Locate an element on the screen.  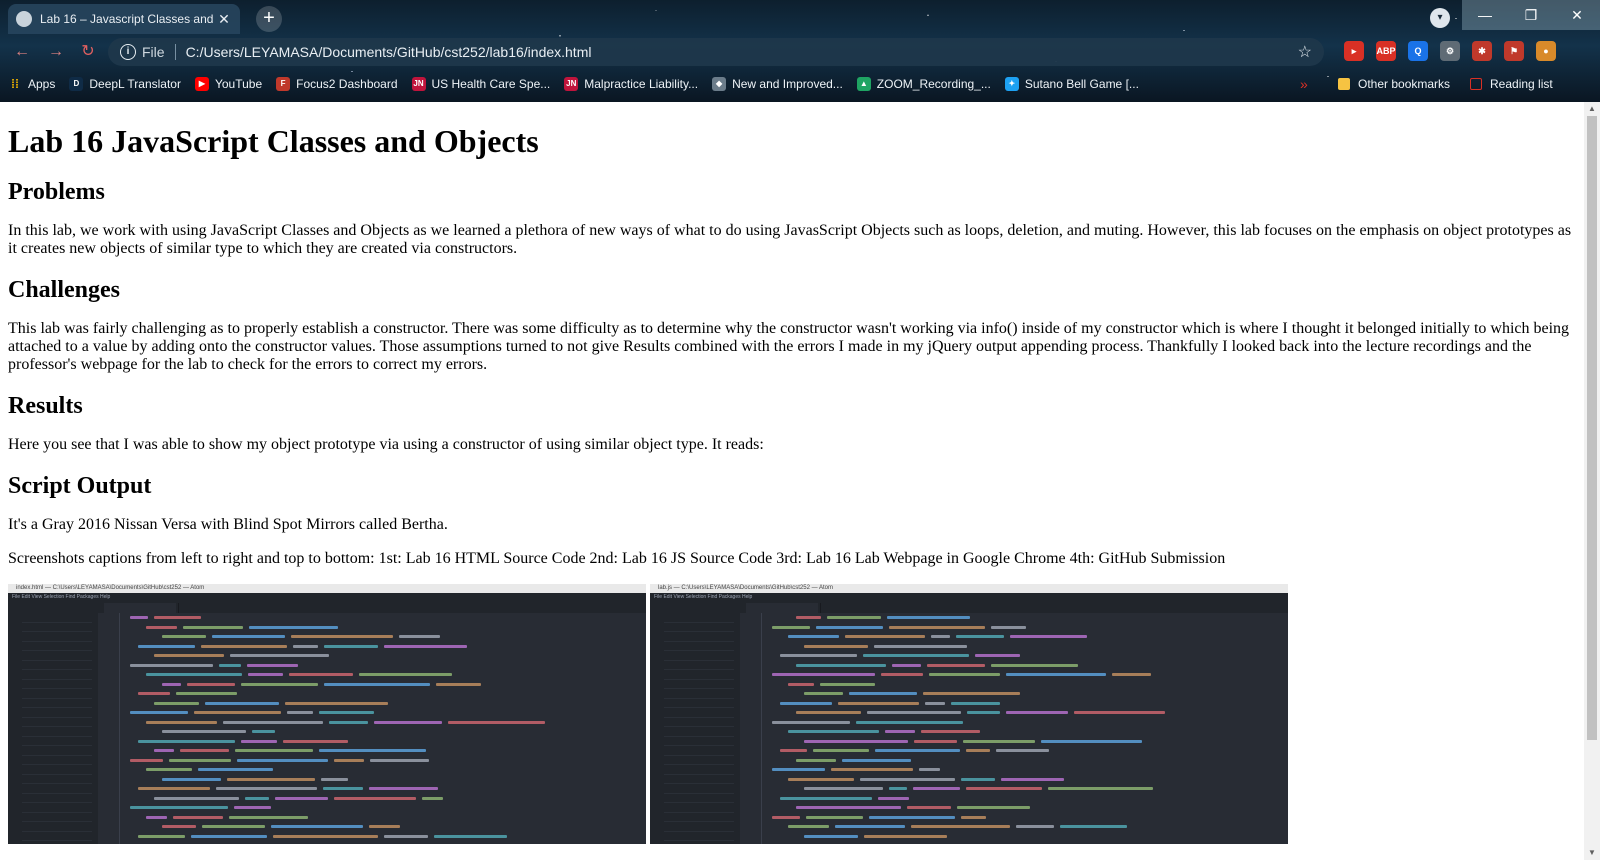
window-minimize-button: — is located at coordinates (1485, 15).